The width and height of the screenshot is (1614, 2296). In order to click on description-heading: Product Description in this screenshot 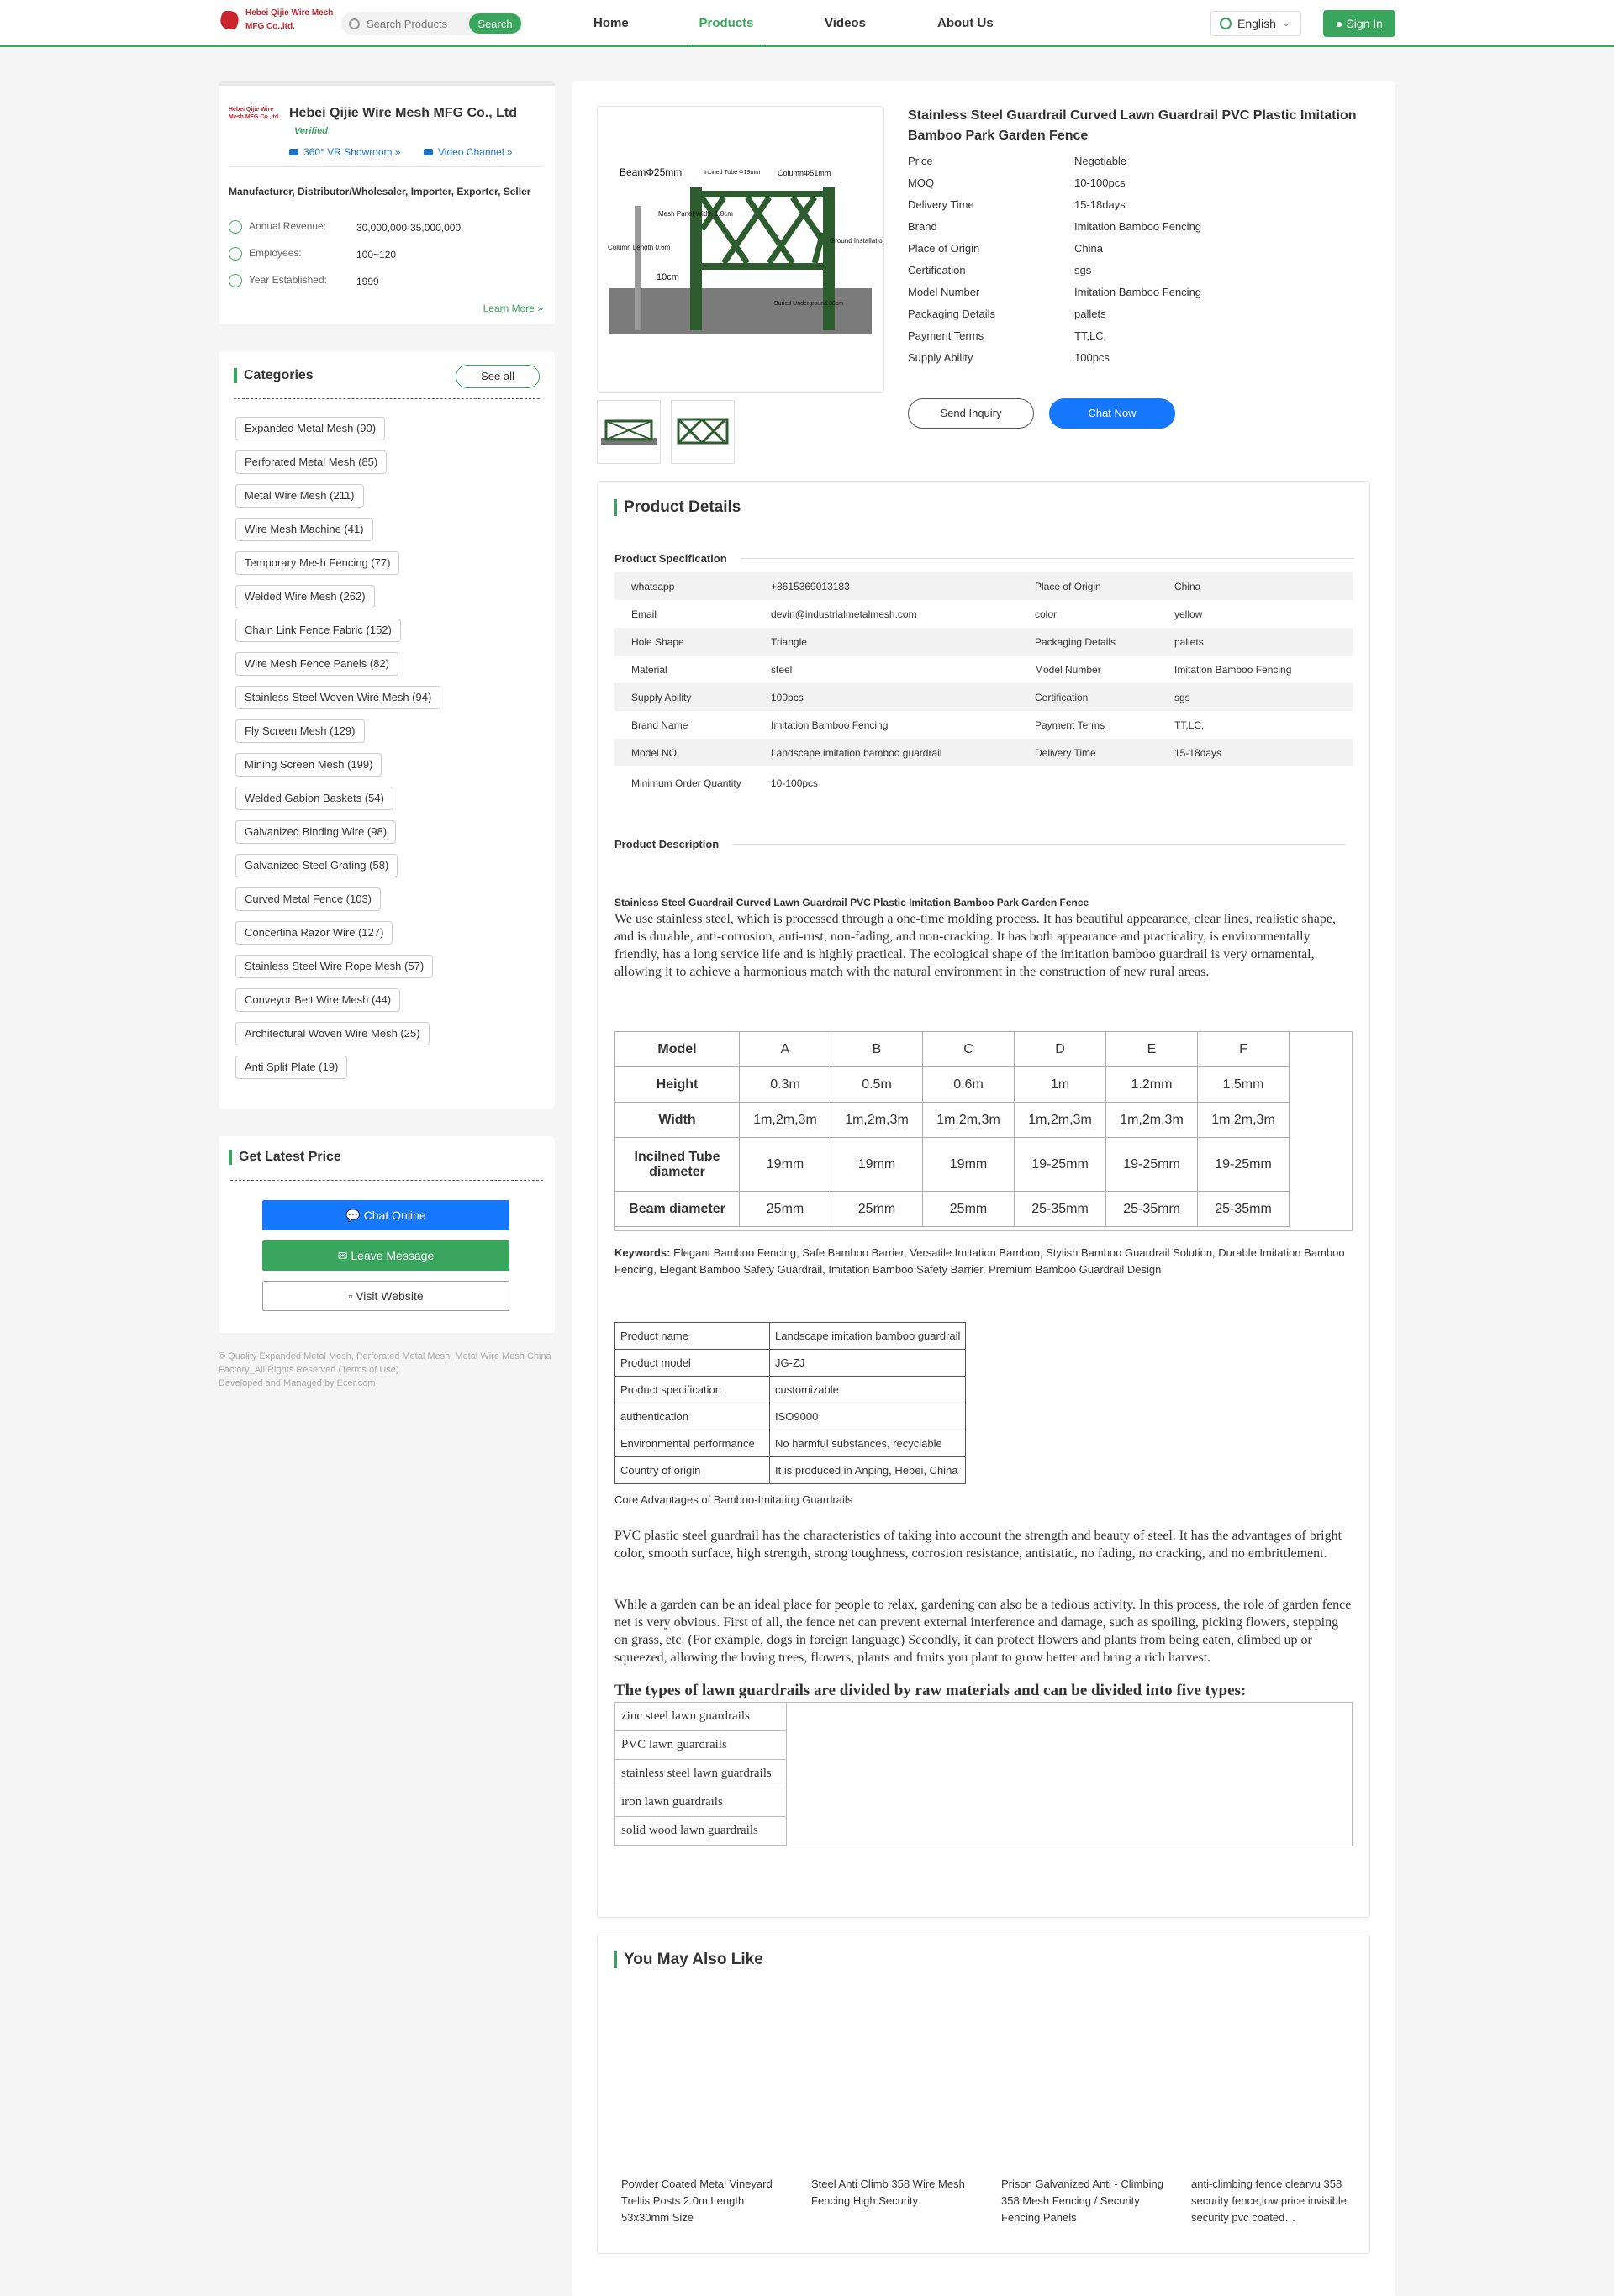, I will do `click(980, 844)`.